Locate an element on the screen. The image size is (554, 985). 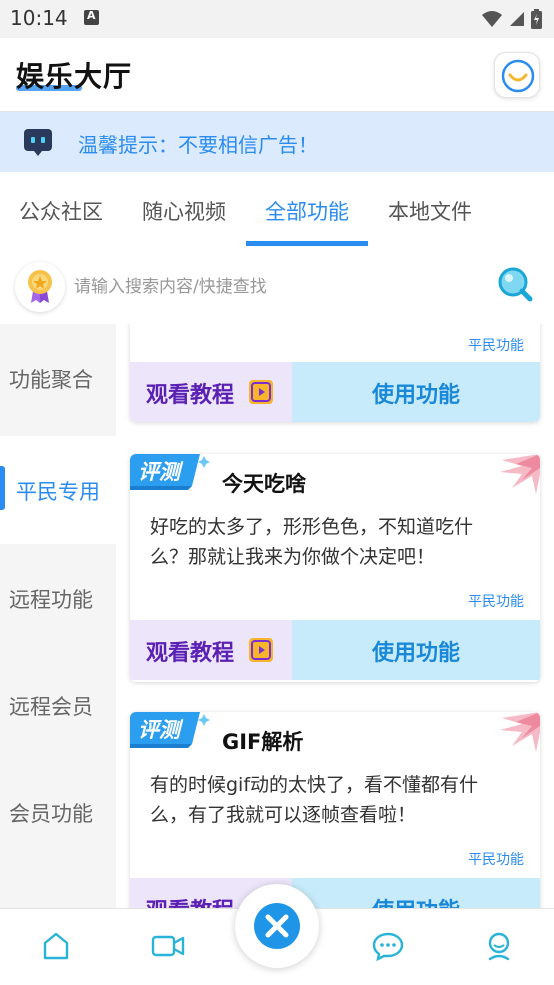
category-sidebar: 功能聚合 平民专用 远程功能 远程会员 会员功能 is located at coordinates (58, 616).